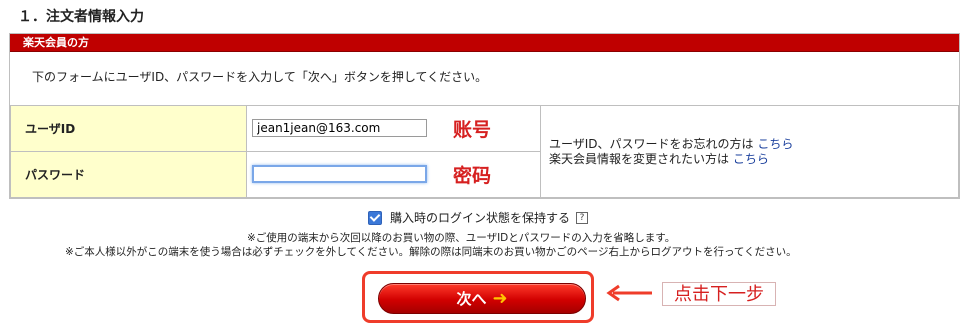 This screenshot has width=975, height=335. I want to click on arrow-right-icon: ➜, so click(500, 298).